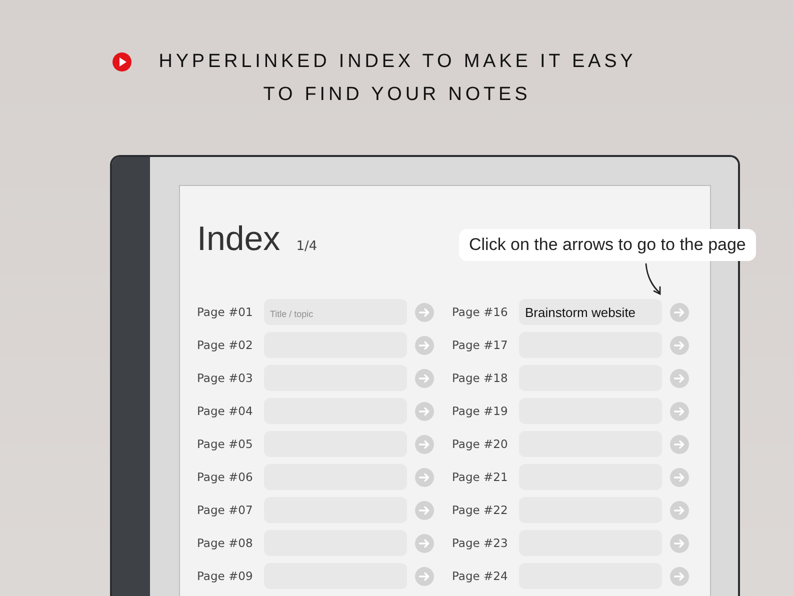 The width and height of the screenshot is (794, 596). I want to click on page-label: Page #04, so click(225, 411).